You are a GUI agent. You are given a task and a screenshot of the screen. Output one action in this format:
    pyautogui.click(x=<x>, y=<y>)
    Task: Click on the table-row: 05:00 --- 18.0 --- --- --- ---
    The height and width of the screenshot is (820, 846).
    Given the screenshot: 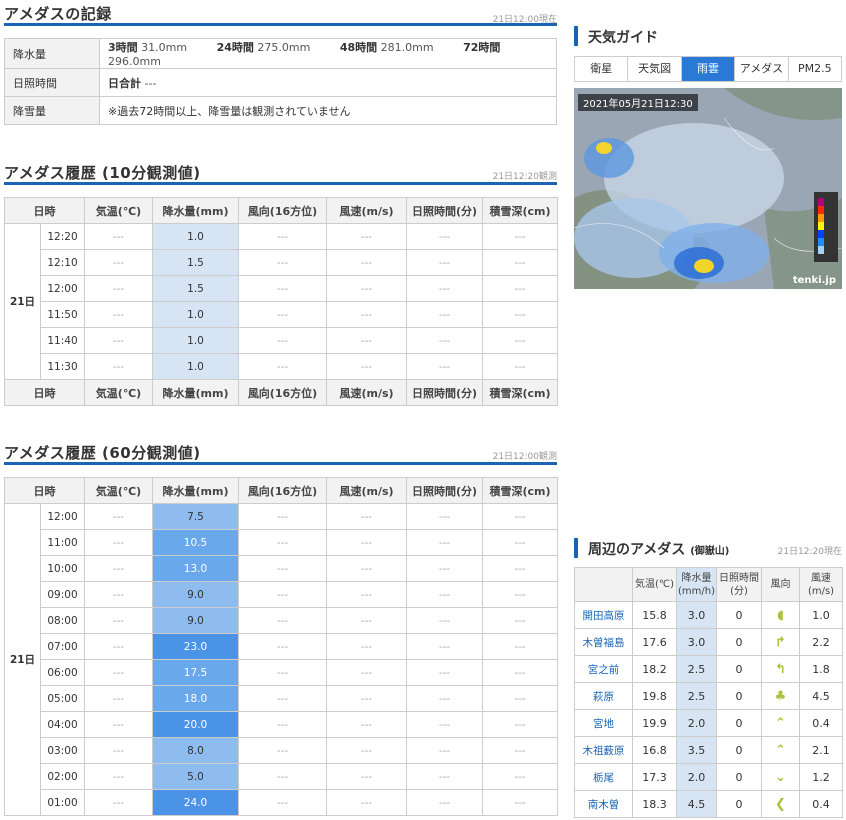 What is the action you would take?
    pyautogui.click(x=281, y=698)
    